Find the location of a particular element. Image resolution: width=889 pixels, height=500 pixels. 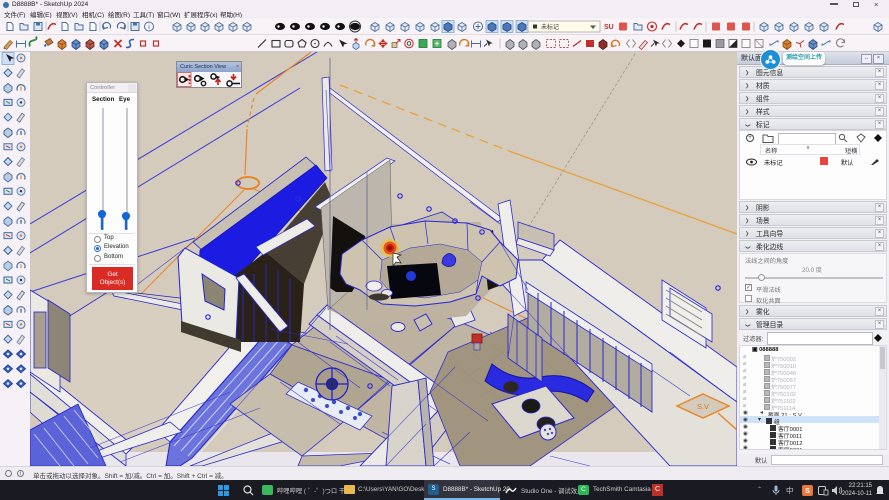

svg-text: S.V is located at coordinates (703, 406).